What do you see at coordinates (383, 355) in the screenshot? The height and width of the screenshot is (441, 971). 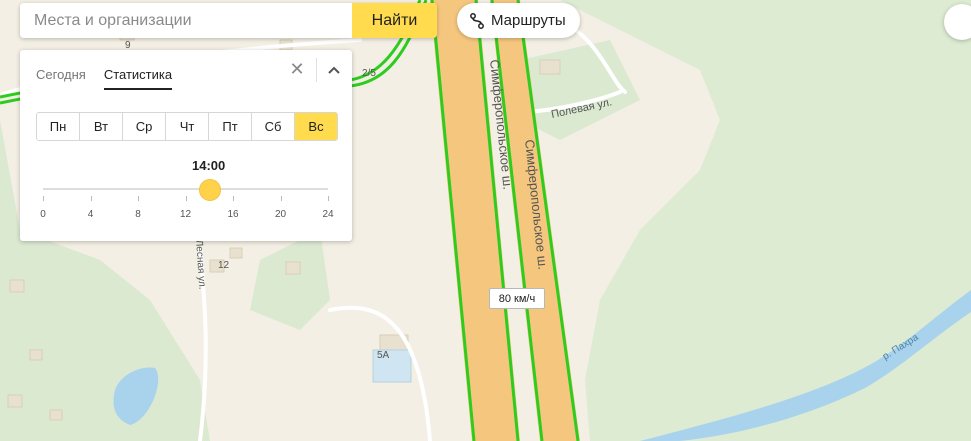 I see `svg-text: 5А` at bounding box center [383, 355].